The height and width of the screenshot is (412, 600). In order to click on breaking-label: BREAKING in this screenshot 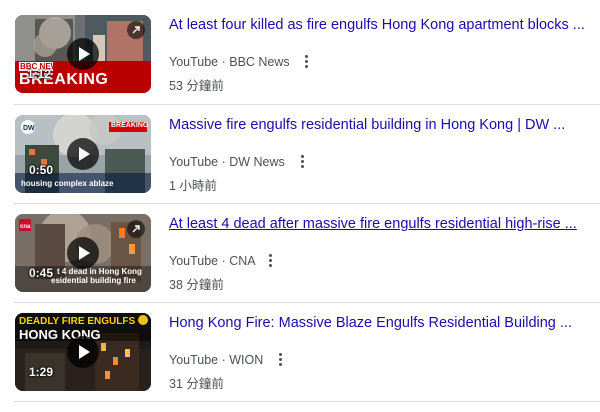, I will do `click(130, 125)`.